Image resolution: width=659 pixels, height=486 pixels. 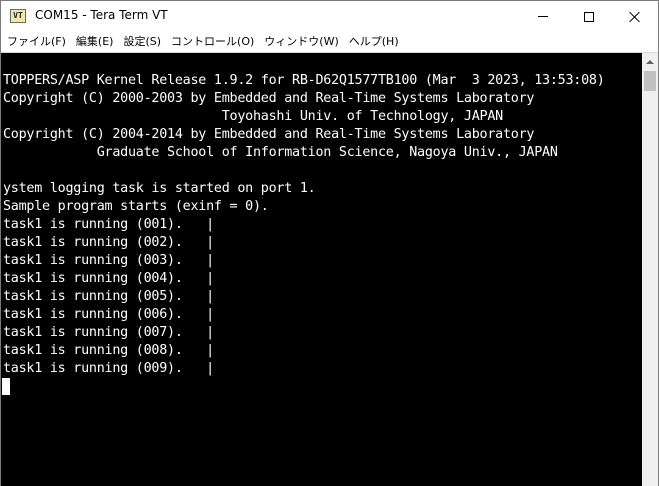 I want to click on menu-edit: 編集(E), so click(x=95, y=42).